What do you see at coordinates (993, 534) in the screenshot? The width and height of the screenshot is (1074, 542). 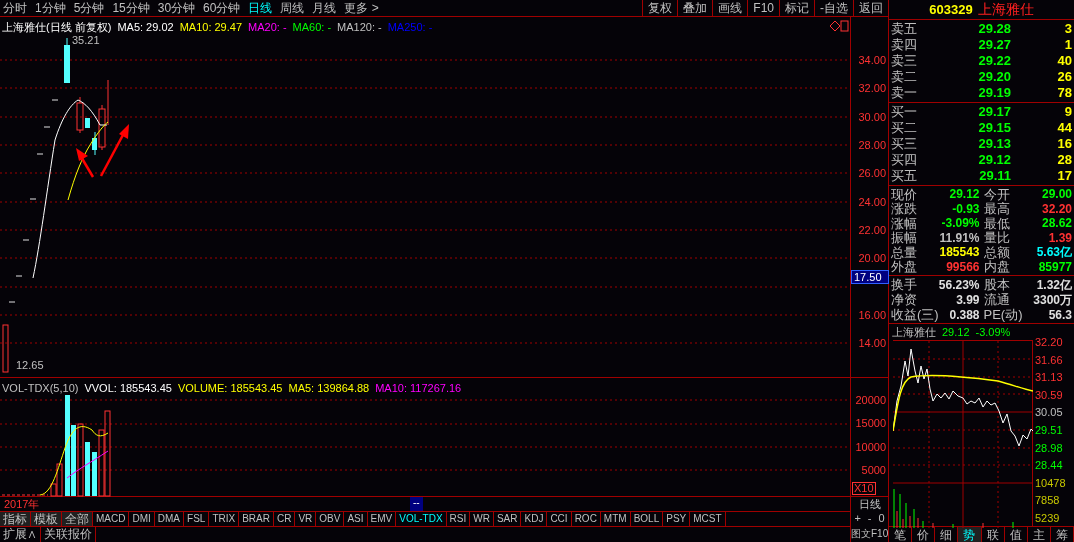 I see `panel-tab: 联` at bounding box center [993, 534].